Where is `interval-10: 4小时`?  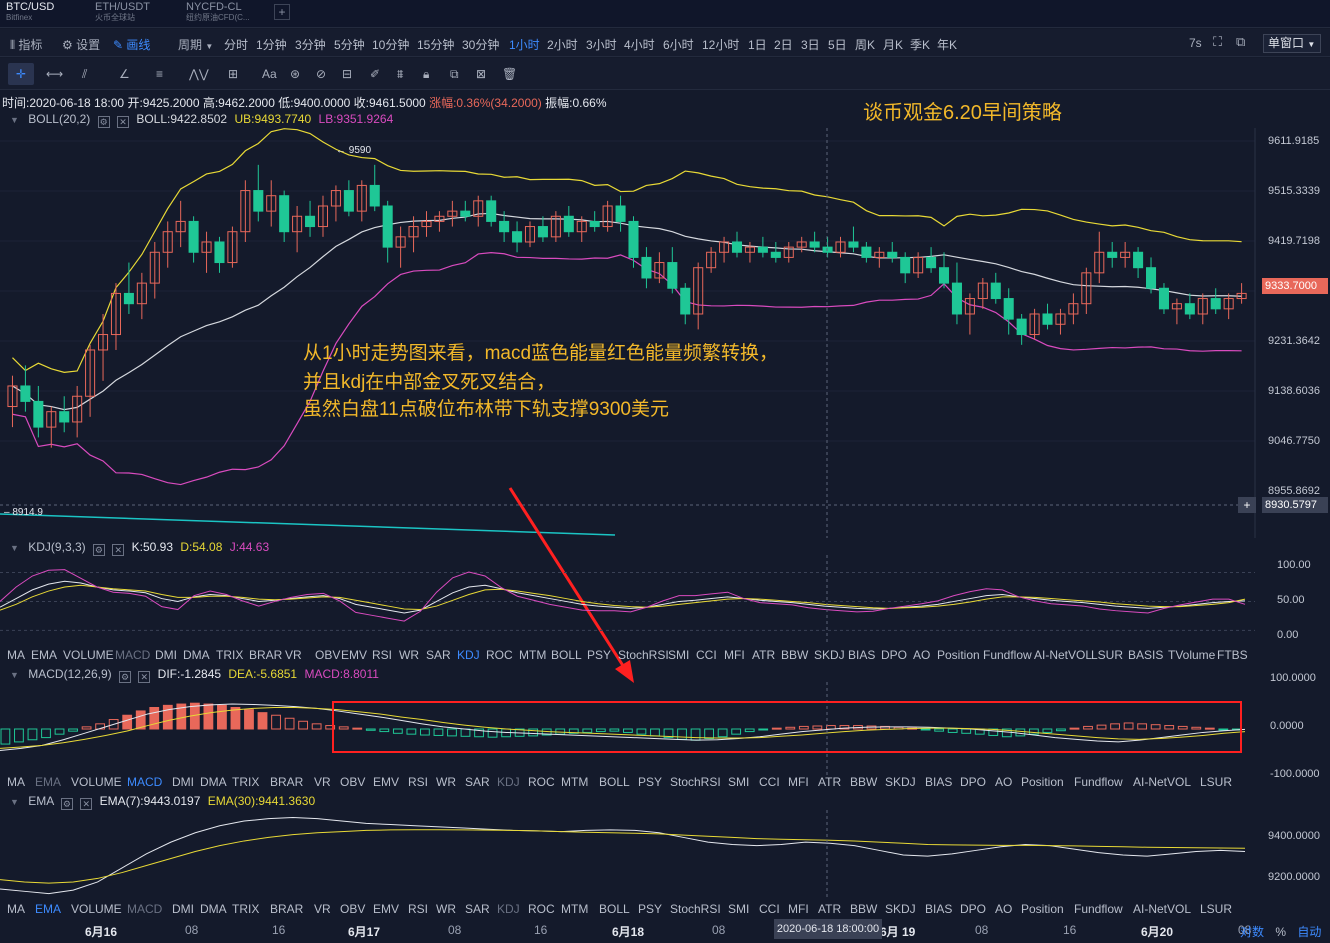 interval-10: 4小时 is located at coordinates (639, 44).